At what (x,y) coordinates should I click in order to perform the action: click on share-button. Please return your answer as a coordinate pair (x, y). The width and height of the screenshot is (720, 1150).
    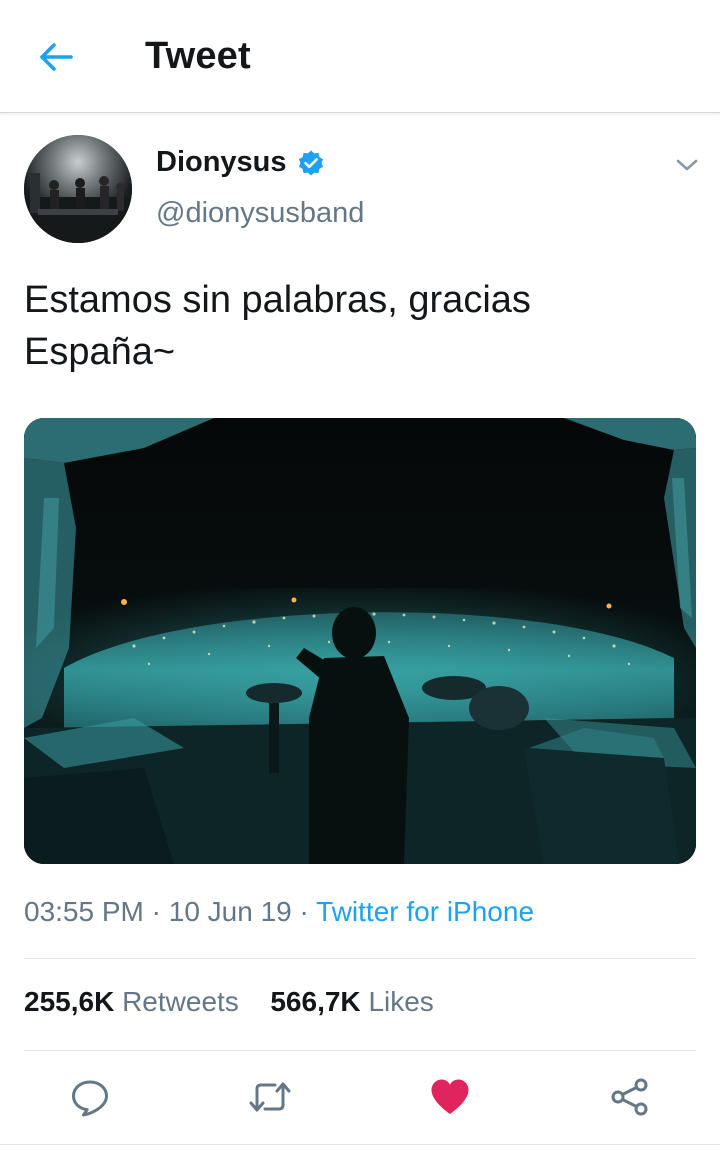
    Looking at the image, I should click on (630, 1097).